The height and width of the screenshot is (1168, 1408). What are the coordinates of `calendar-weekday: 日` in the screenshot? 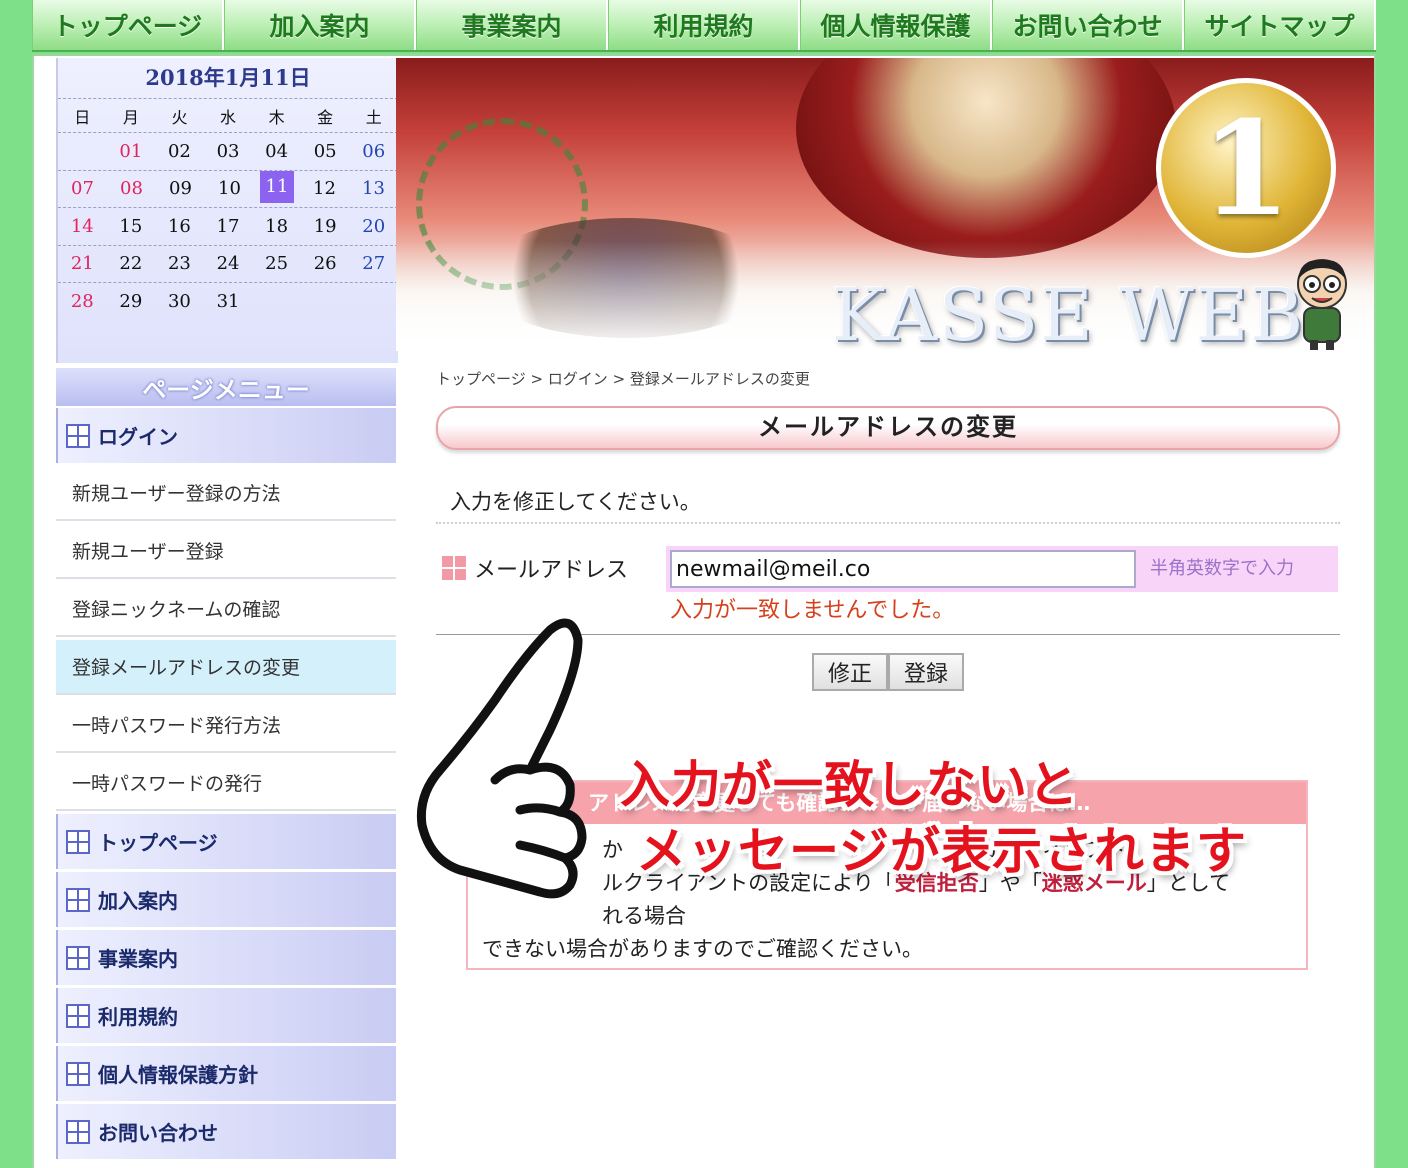 It's located at (82, 117).